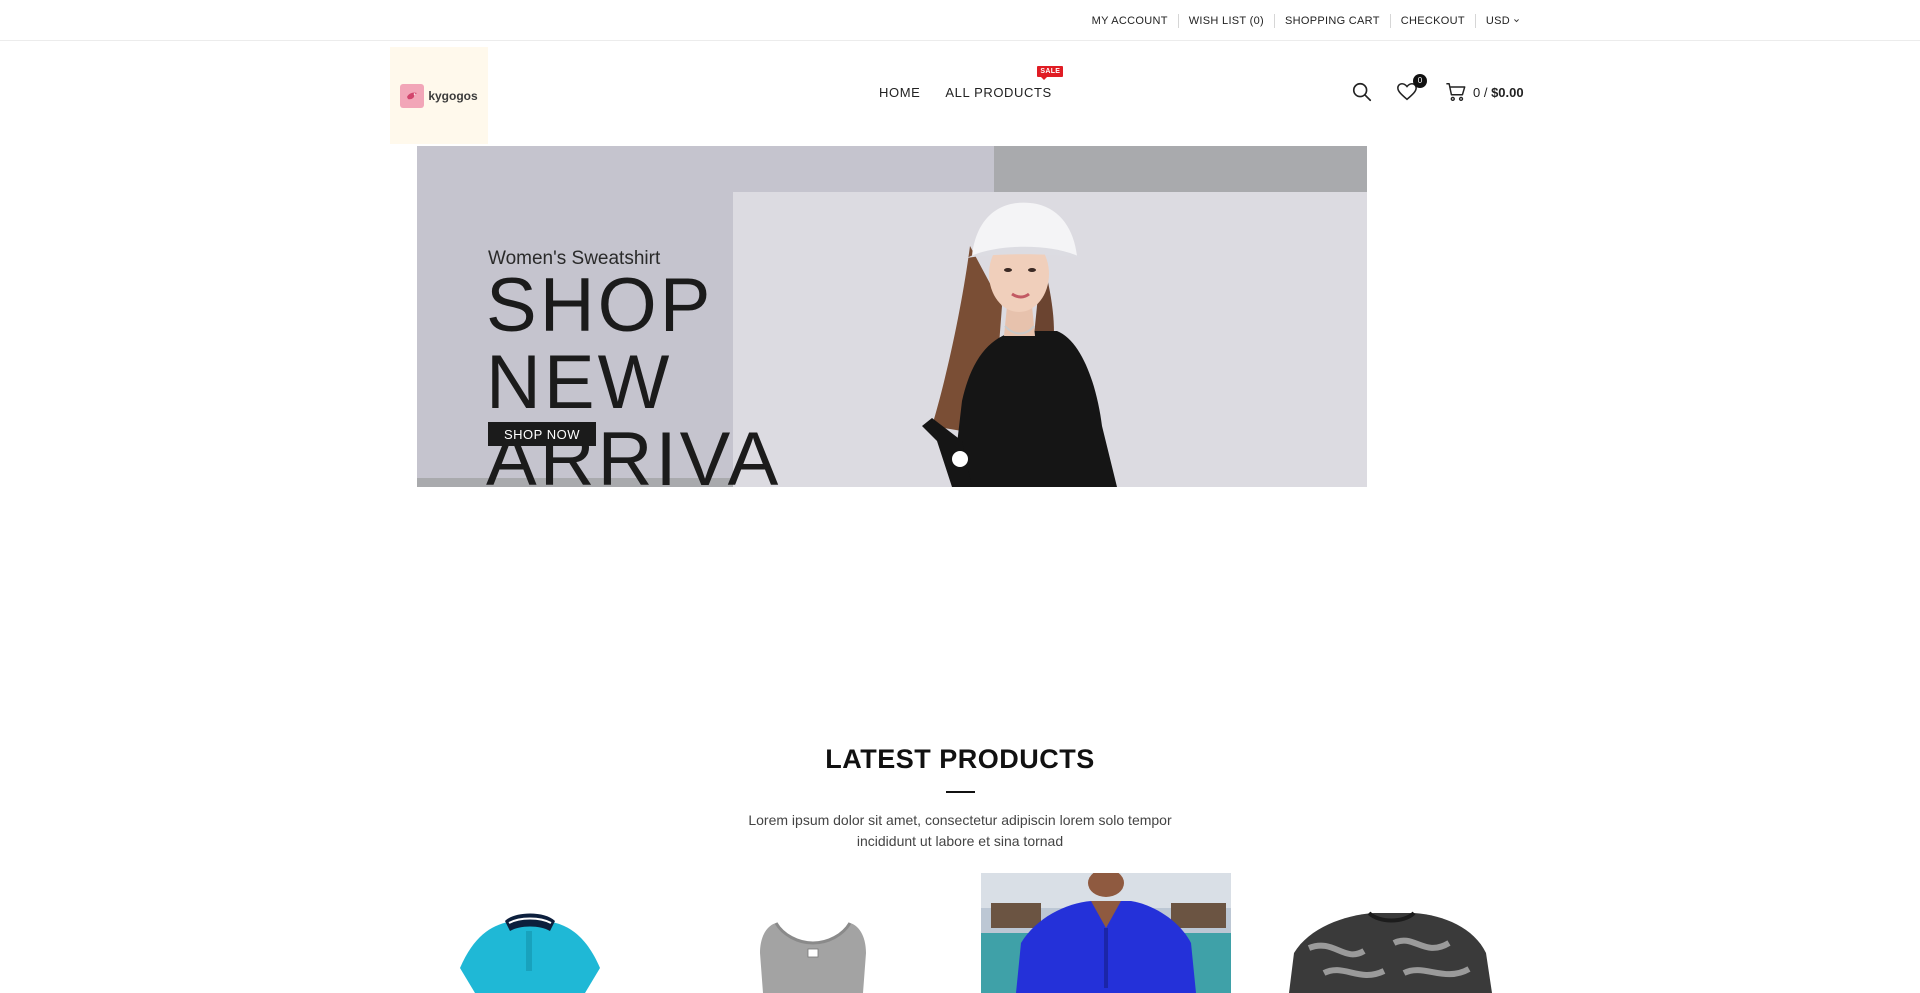  I want to click on wishlist-count-badge: 0, so click(1420, 81).